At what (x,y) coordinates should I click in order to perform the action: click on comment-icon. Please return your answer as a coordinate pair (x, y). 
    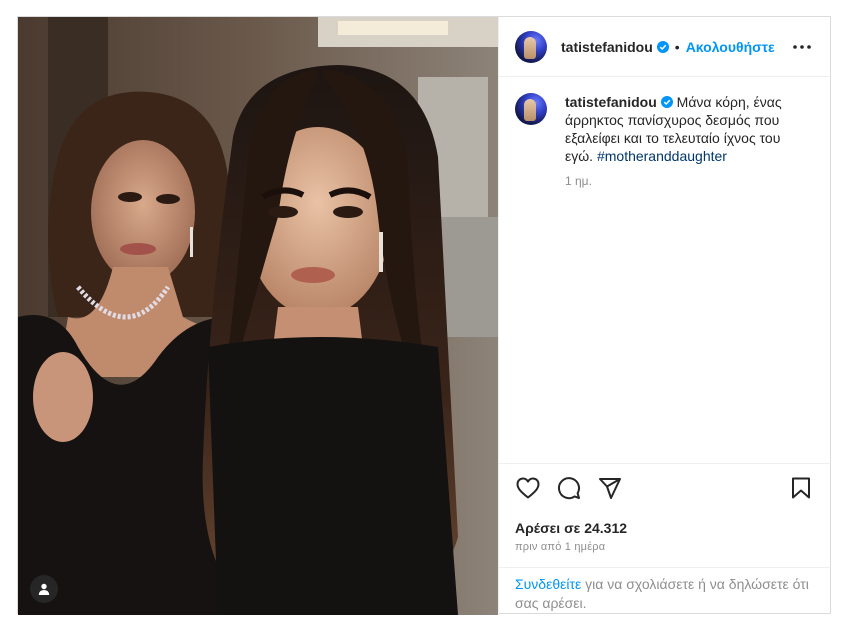
    Looking at the image, I should click on (569, 487).